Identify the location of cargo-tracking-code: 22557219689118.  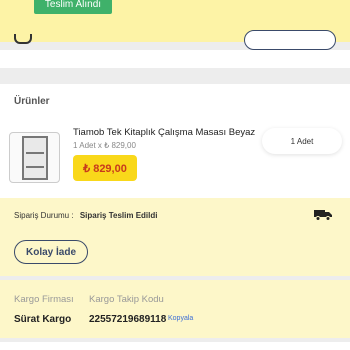
(128, 319).